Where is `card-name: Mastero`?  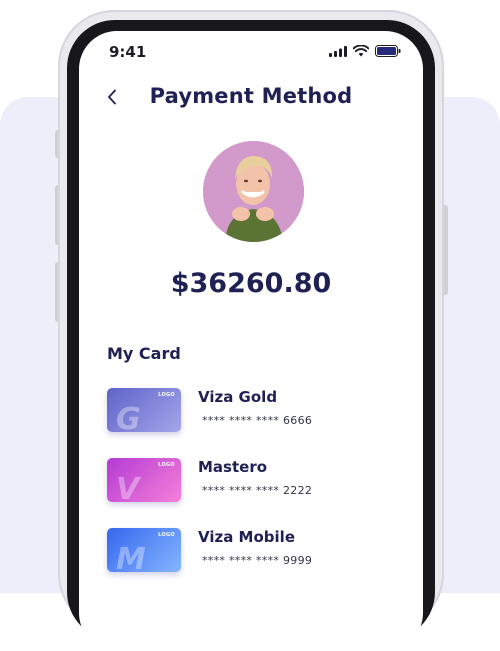 card-name: Mastero is located at coordinates (233, 467).